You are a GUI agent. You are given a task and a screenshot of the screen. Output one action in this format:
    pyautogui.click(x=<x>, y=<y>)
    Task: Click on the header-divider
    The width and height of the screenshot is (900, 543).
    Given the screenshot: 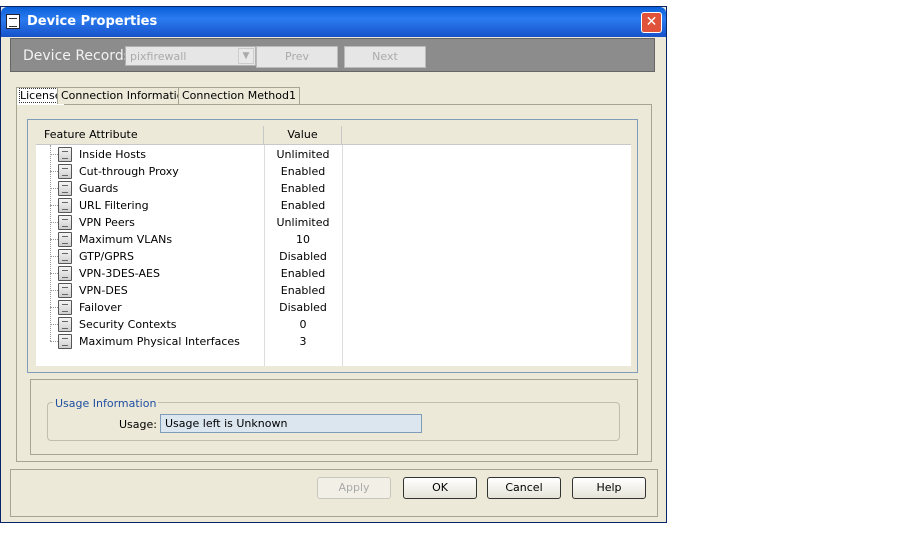 What is the action you would take?
    pyautogui.click(x=333, y=144)
    